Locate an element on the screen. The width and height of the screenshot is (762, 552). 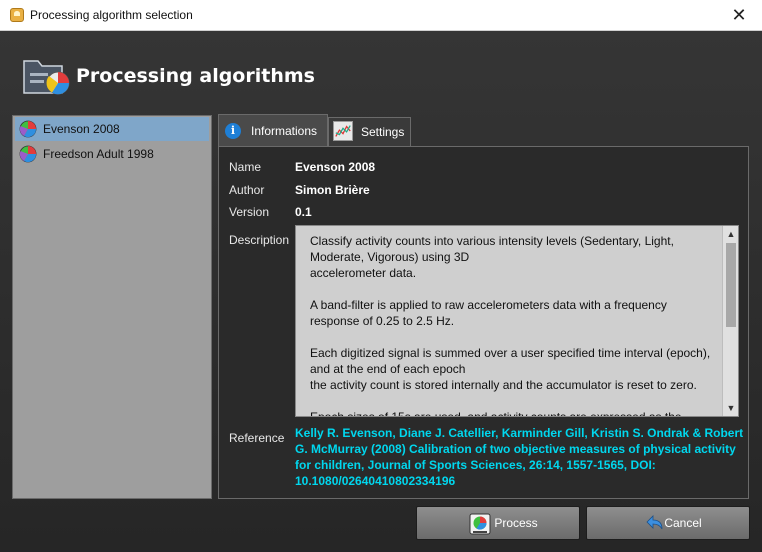
folder-pie-icon is located at coordinates (46, 77).